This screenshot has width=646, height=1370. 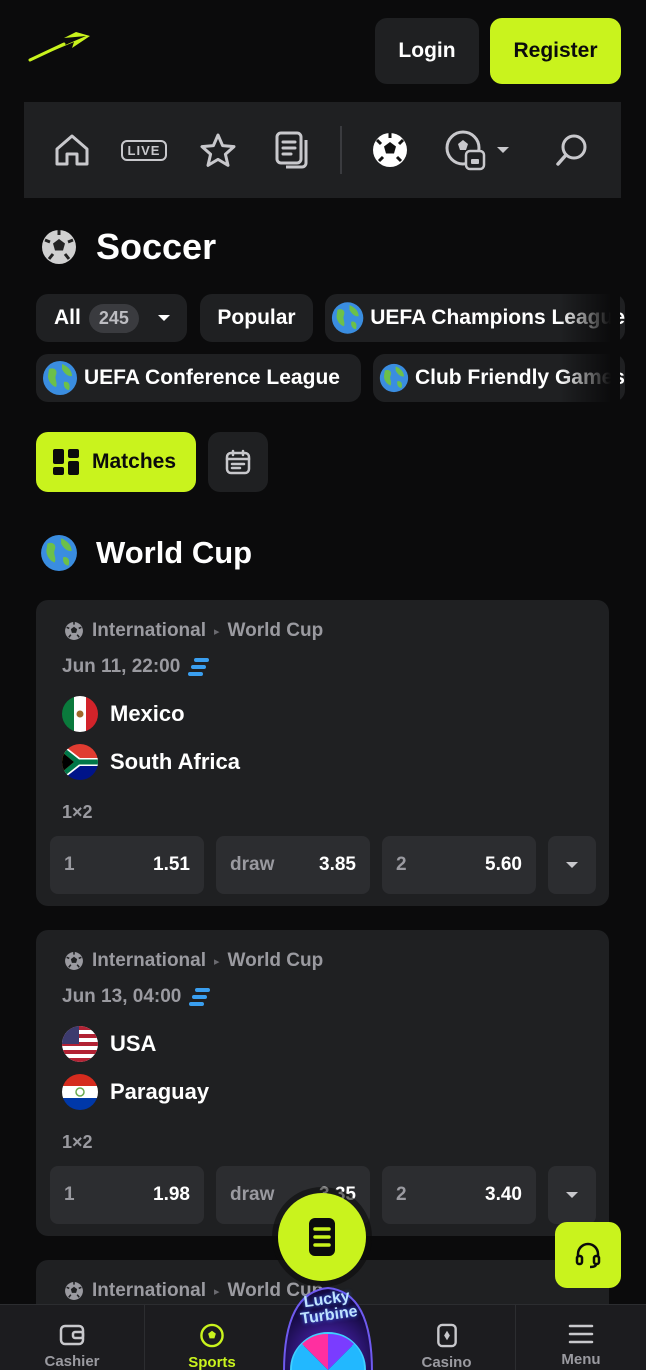 What do you see at coordinates (67, 317) in the screenshot?
I see `filter-all-label: All` at bounding box center [67, 317].